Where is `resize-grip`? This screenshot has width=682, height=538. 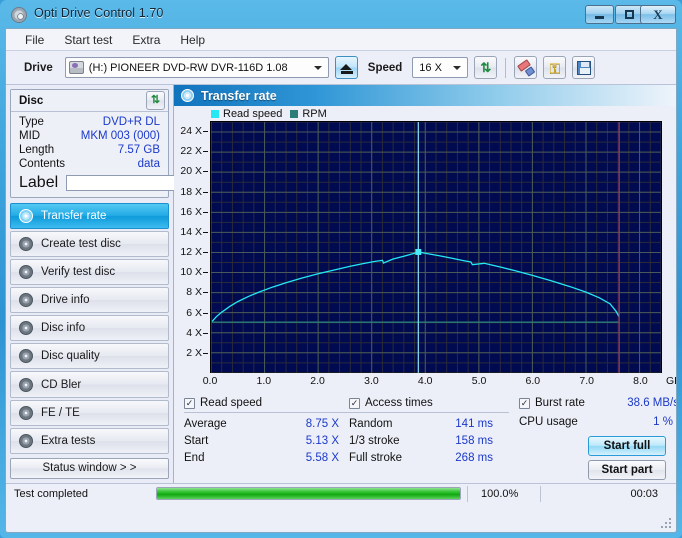 resize-grip is located at coordinates (667, 524).